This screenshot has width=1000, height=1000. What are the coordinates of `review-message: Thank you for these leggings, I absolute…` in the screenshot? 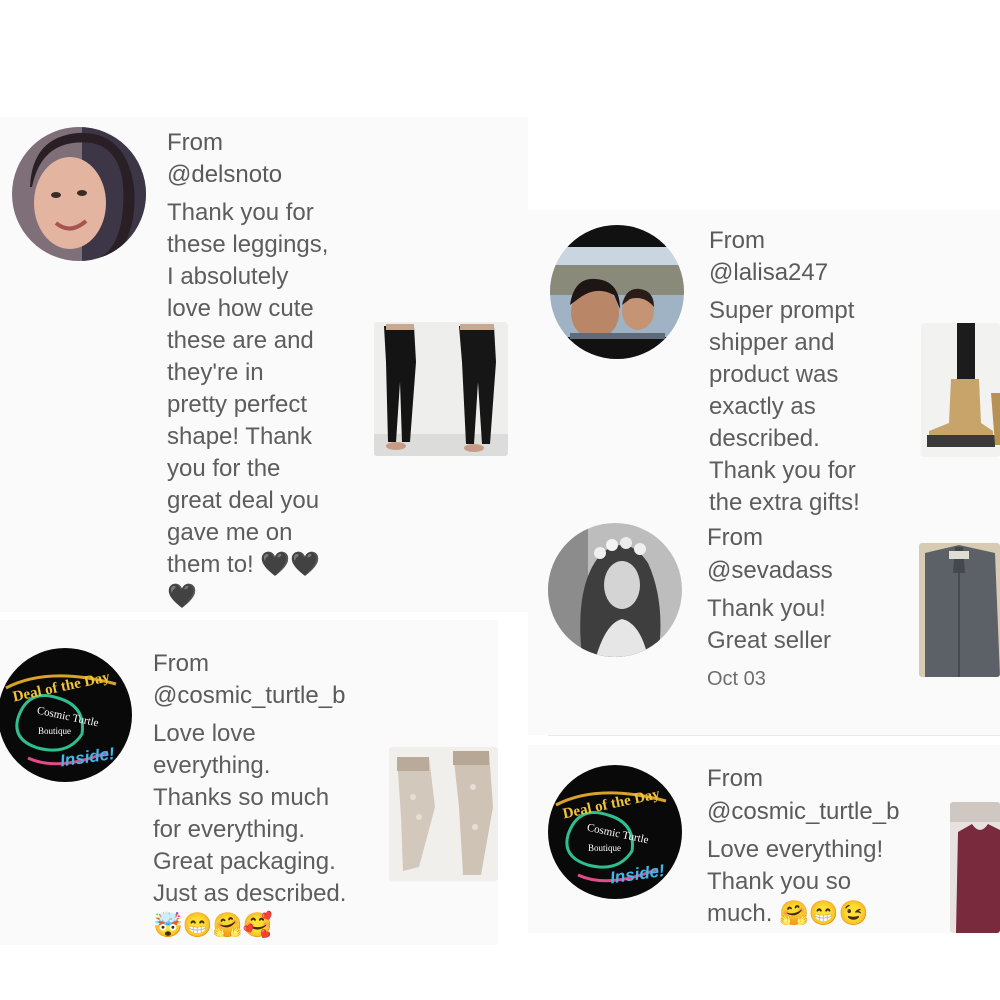 It's located at (248, 404).